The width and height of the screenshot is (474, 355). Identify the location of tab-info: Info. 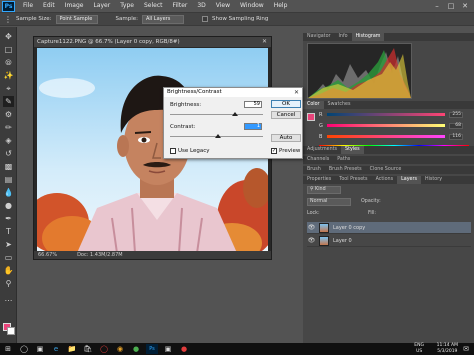
(342, 37).